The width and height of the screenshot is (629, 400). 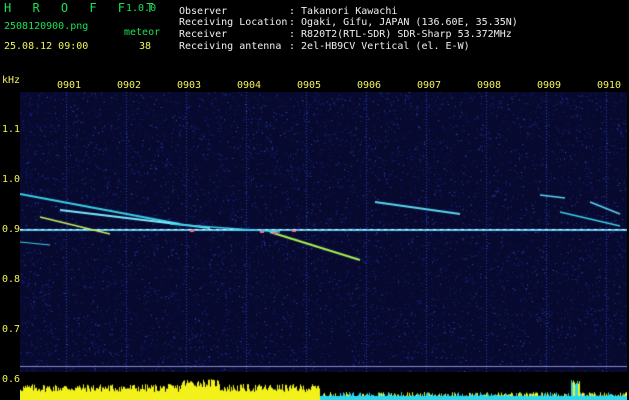 What do you see at coordinates (309, 85) in the screenshot?
I see `x-tick-label: 0905` at bounding box center [309, 85].